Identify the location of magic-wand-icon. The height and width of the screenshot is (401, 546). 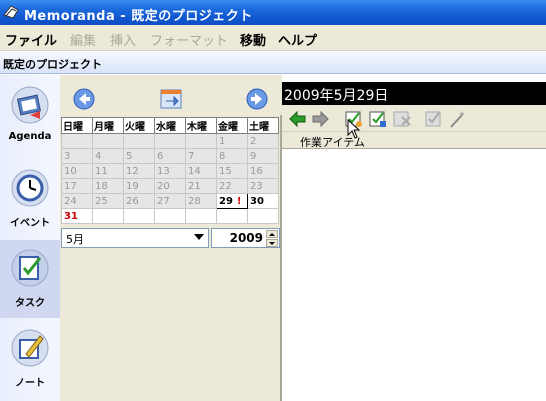
(458, 119).